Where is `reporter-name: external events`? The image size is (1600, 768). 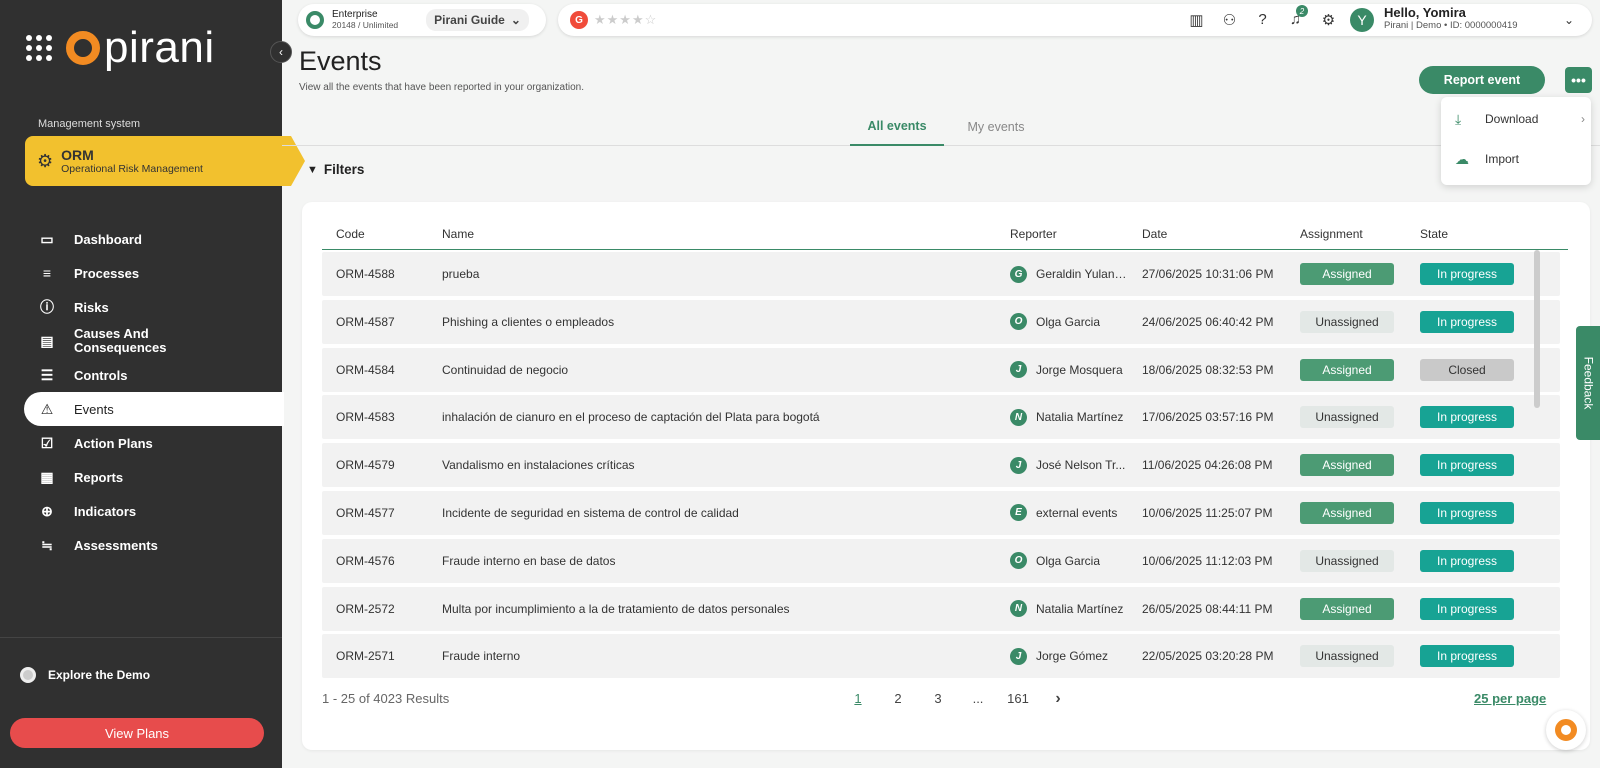
reporter-name: external events is located at coordinates (1077, 512).